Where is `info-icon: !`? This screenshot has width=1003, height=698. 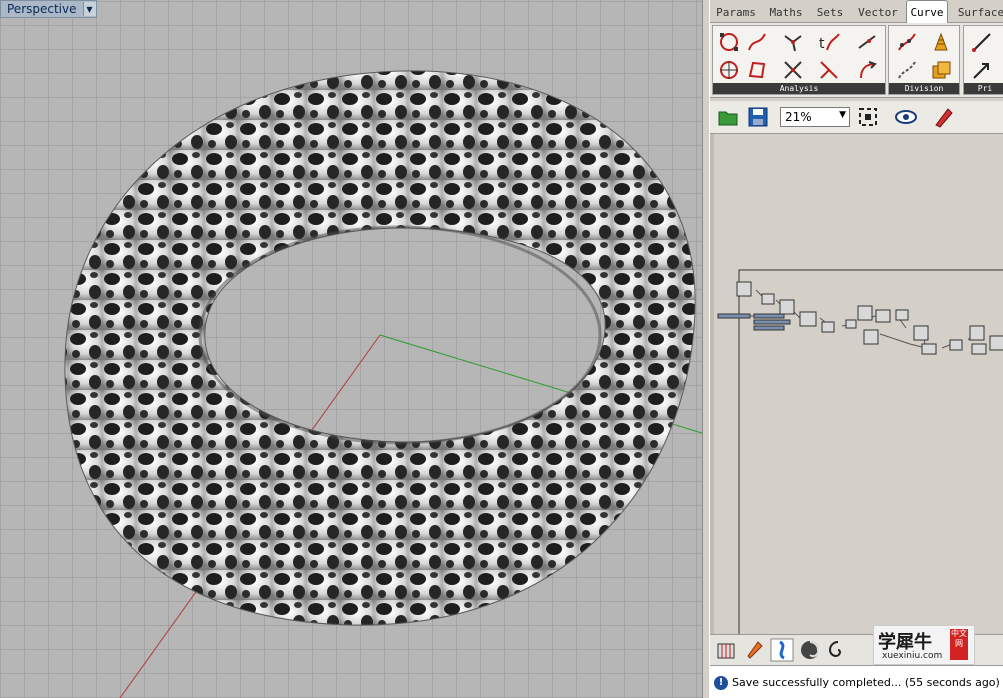 info-icon: ! is located at coordinates (721, 682).